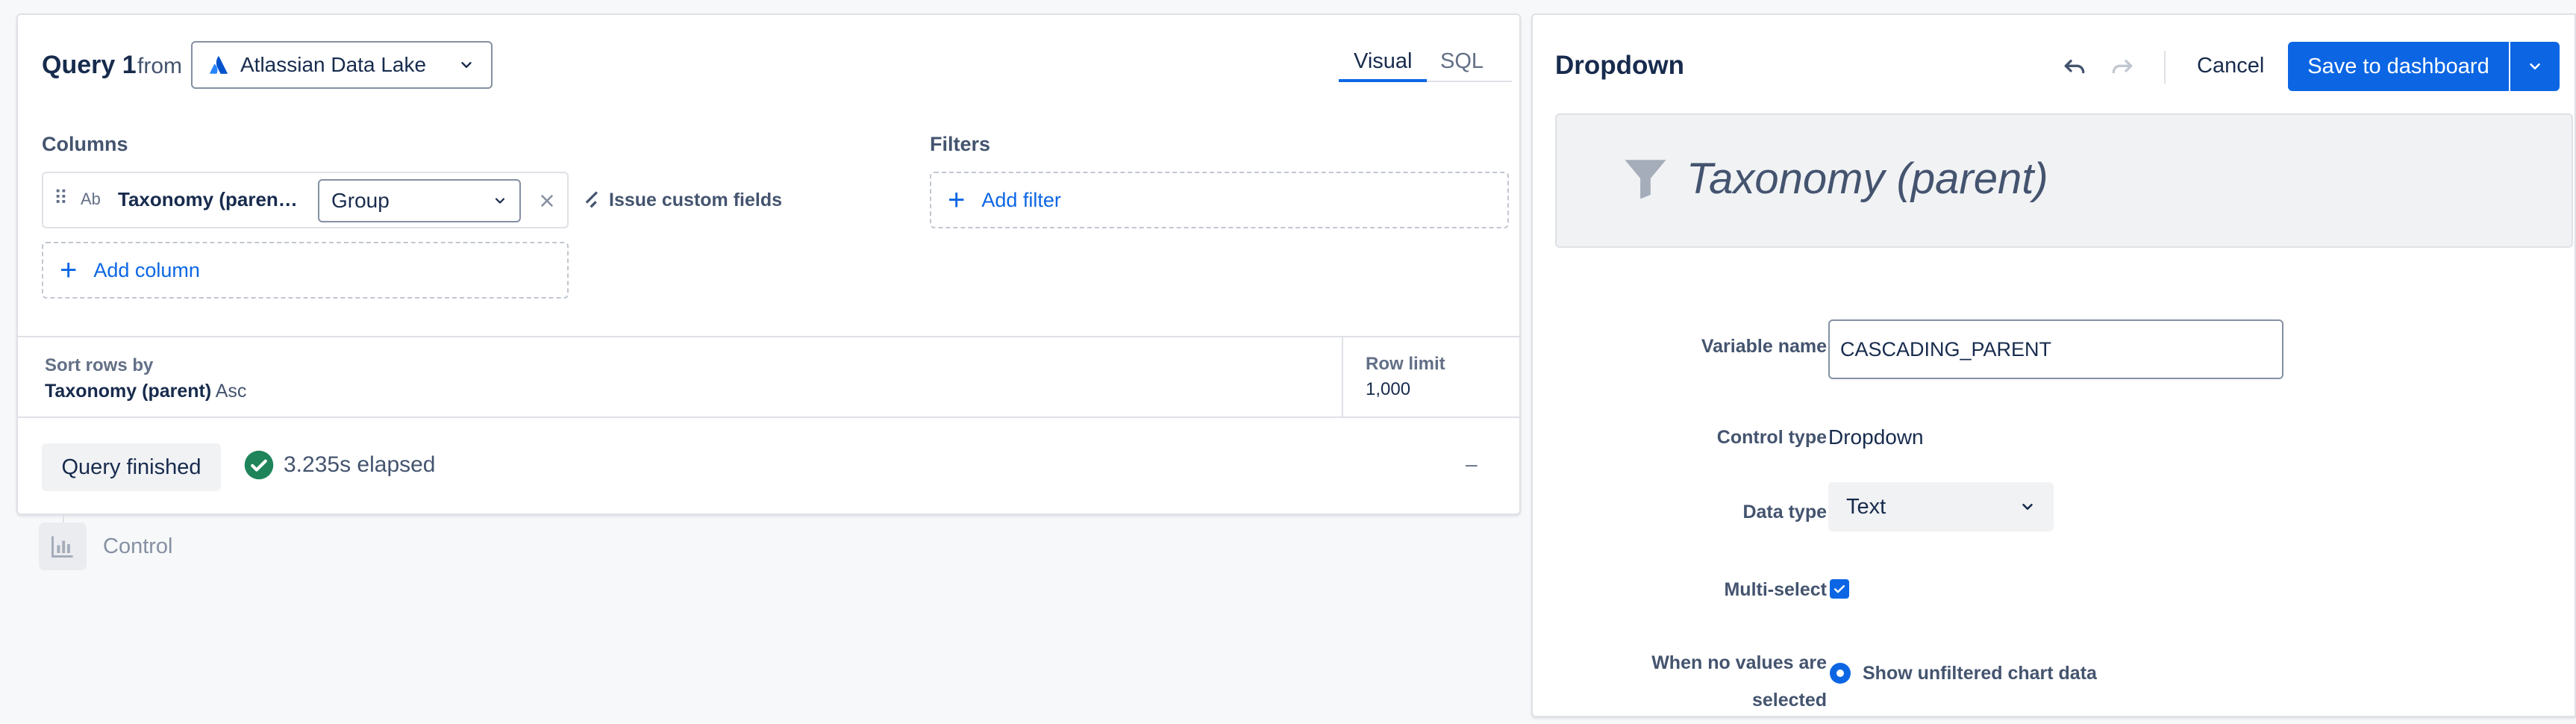 The image size is (2576, 724). What do you see at coordinates (1946, 349) in the screenshot?
I see `variable-name-value: CASCADING_PARENT` at bounding box center [1946, 349].